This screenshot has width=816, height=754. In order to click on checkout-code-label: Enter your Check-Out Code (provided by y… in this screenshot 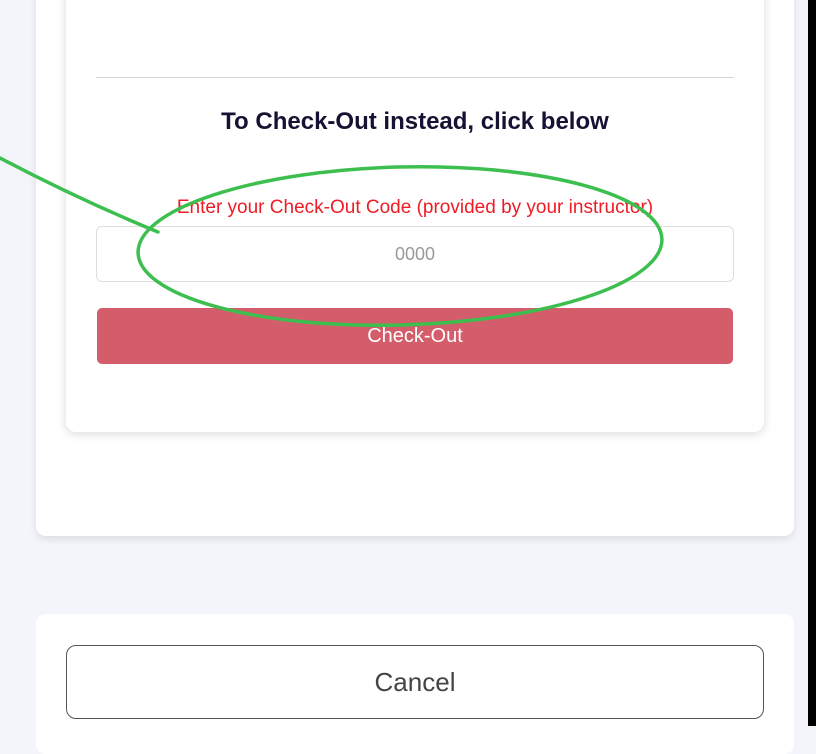, I will do `click(415, 207)`.